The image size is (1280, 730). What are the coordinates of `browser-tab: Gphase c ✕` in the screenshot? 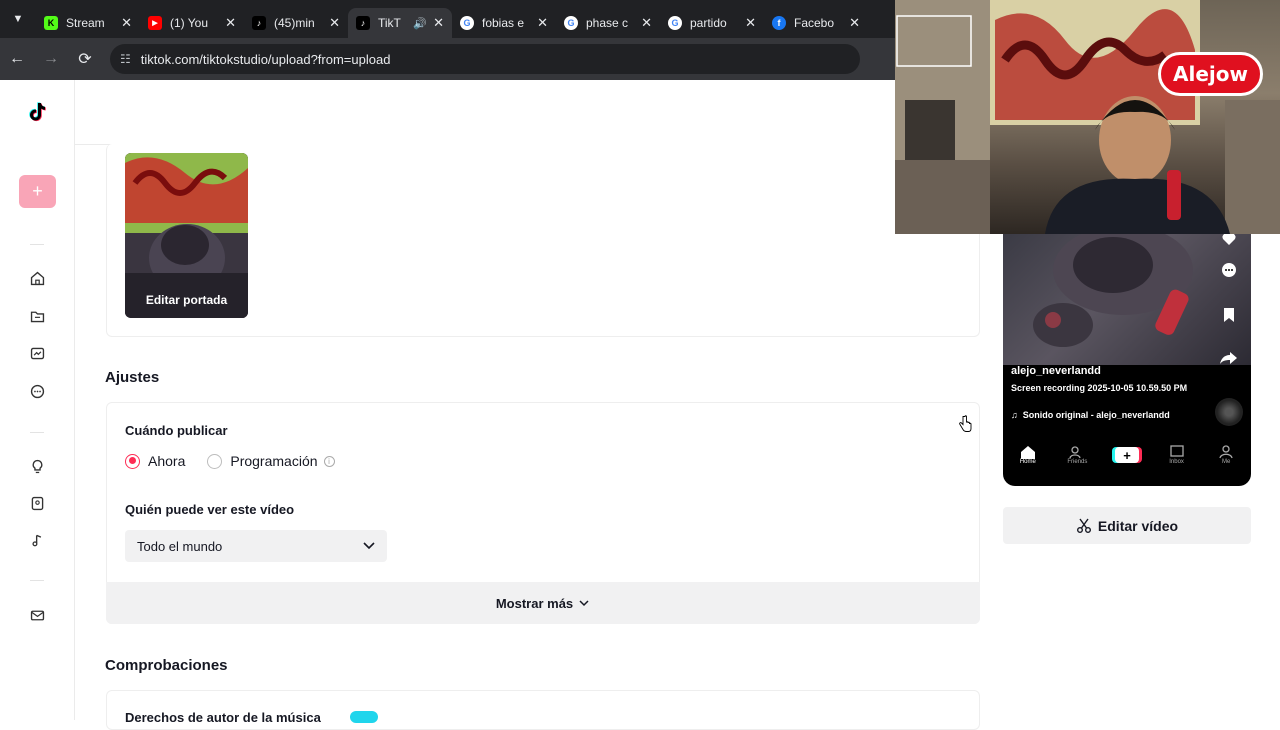 It's located at (608, 23).